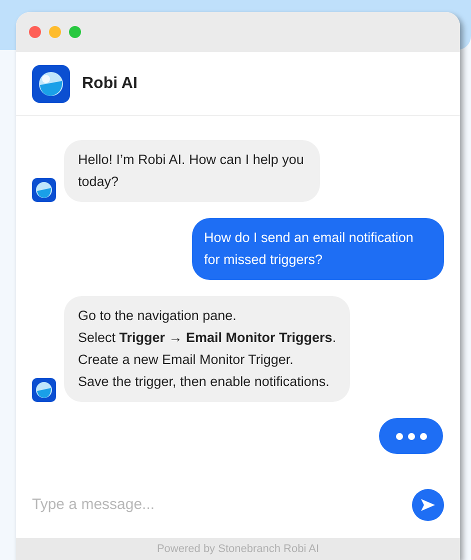 This screenshot has height=560, width=471. I want to click on maximize-button, so click(75, 32).